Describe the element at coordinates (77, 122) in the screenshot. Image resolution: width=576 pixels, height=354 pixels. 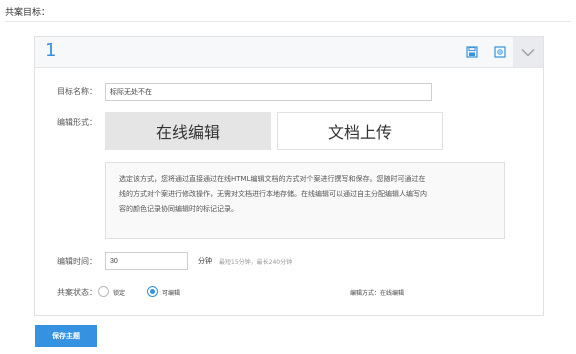
I see `edit-mode-label: 编辑形式：` at that location.